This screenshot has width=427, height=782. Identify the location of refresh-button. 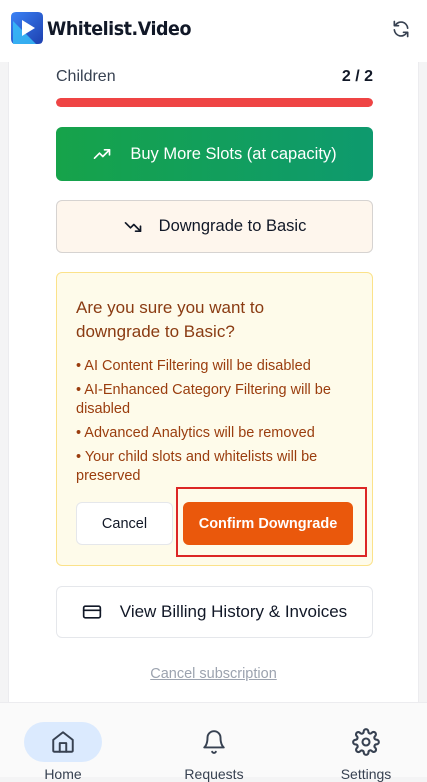
(401, 29).